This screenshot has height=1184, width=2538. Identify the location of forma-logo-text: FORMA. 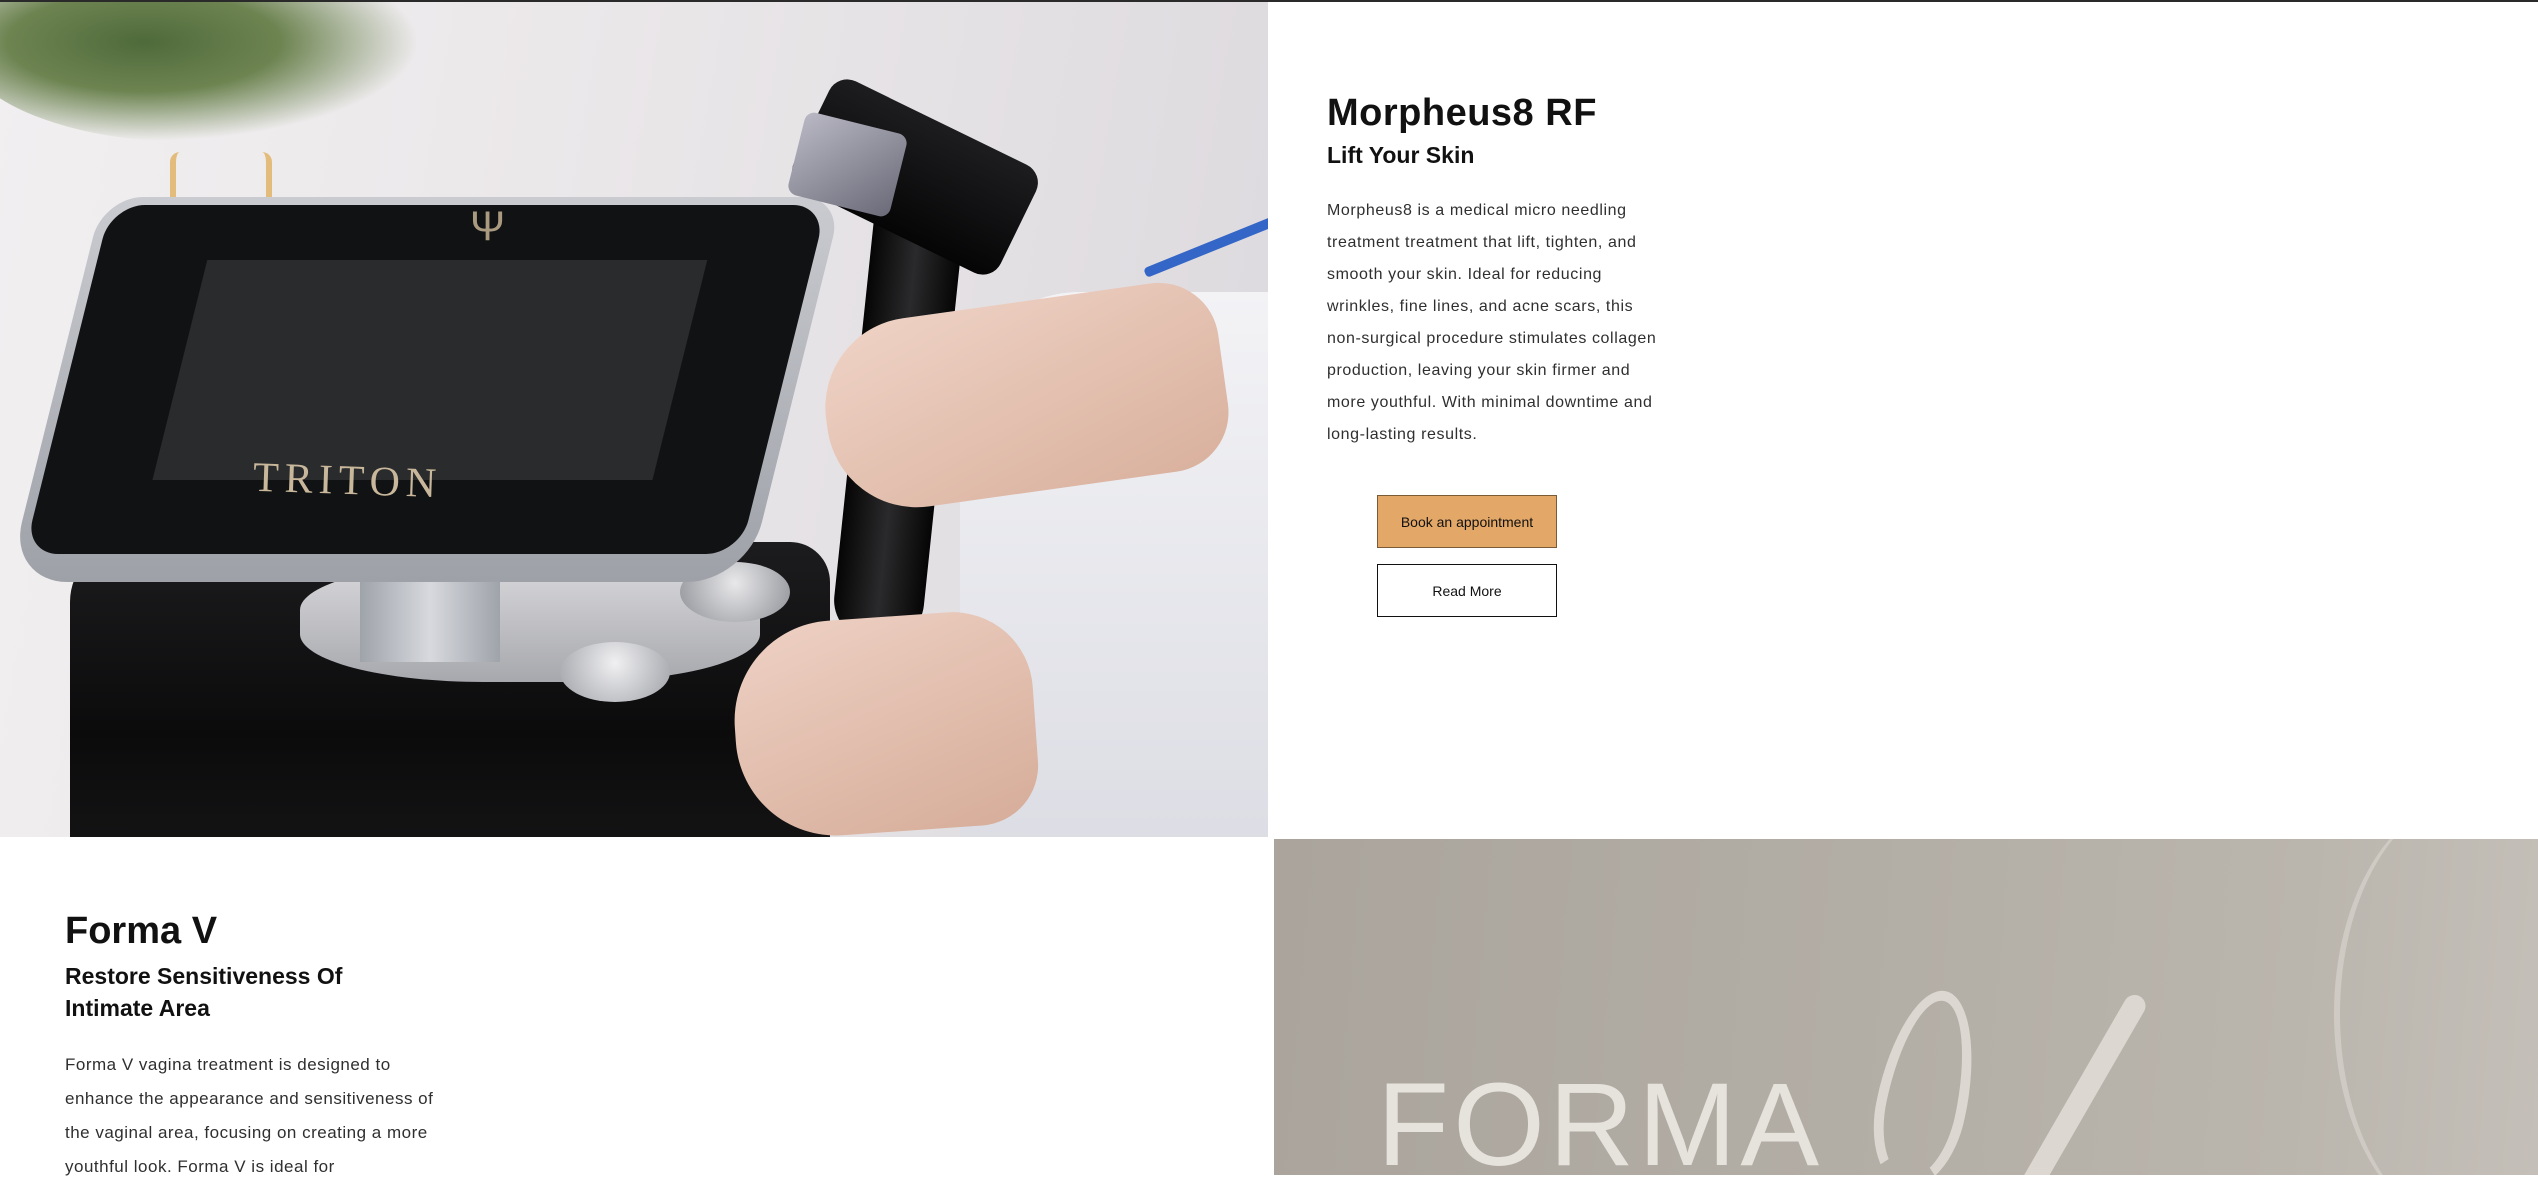
(1600, 1117).